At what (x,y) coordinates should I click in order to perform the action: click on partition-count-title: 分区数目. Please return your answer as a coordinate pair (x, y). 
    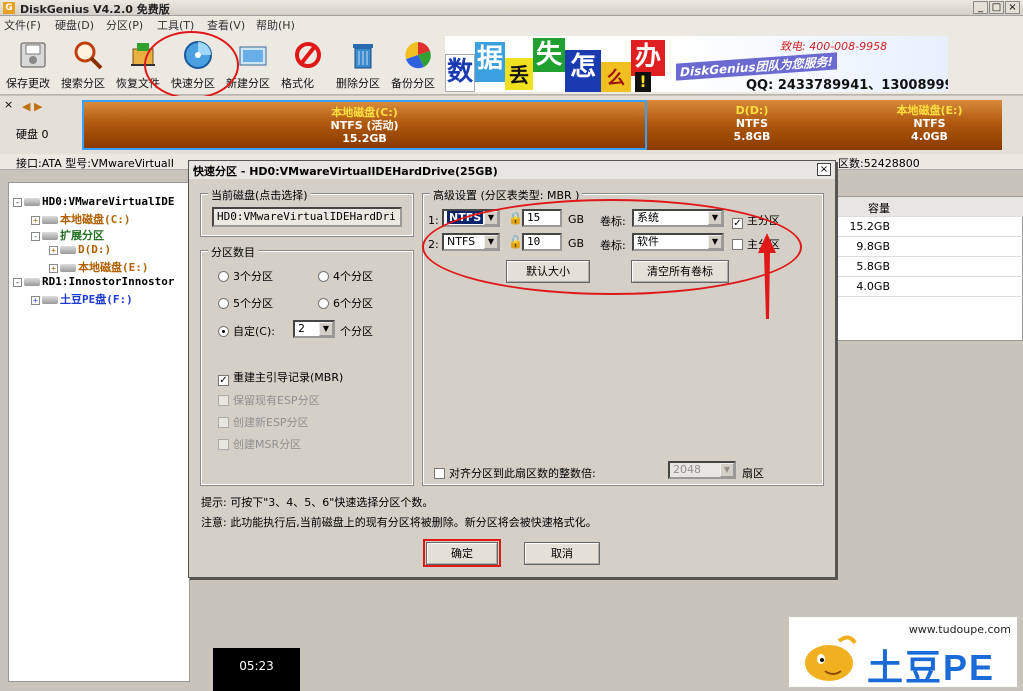
    Looking at the image, I should click on (233, 252).